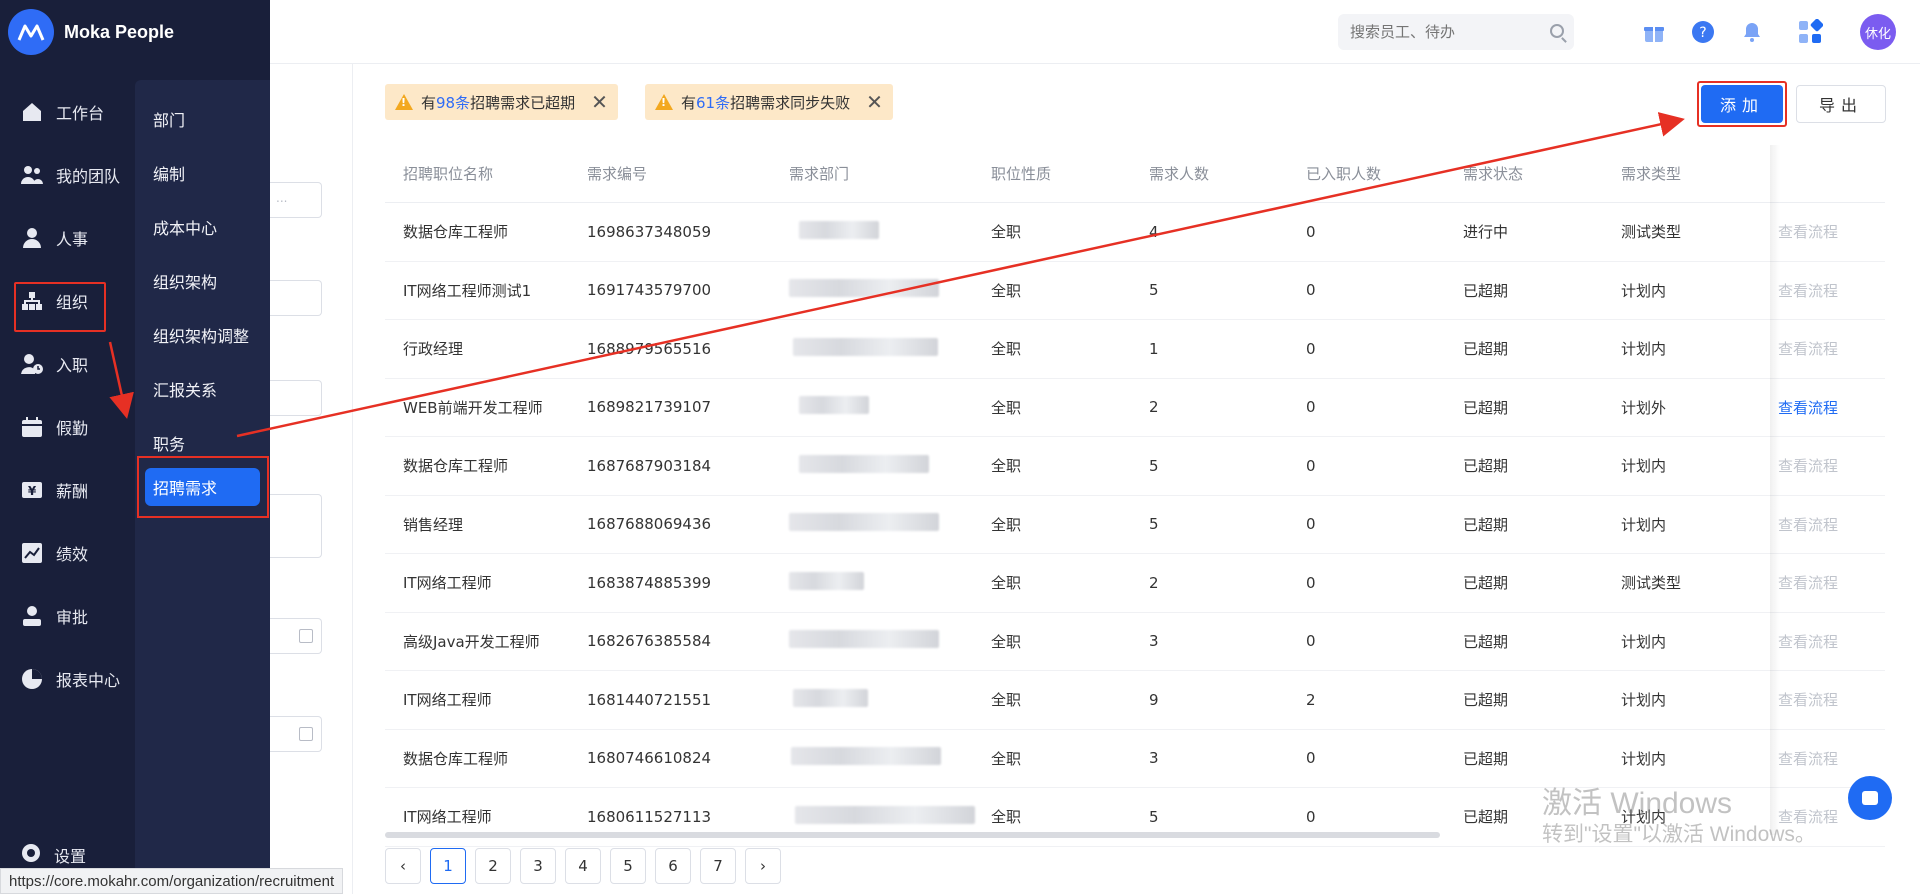 This screenshot has height=894, width=1920. Describe the element at coordinates (538, 866) in the screenshot. I see `page-button: 3` at that location.